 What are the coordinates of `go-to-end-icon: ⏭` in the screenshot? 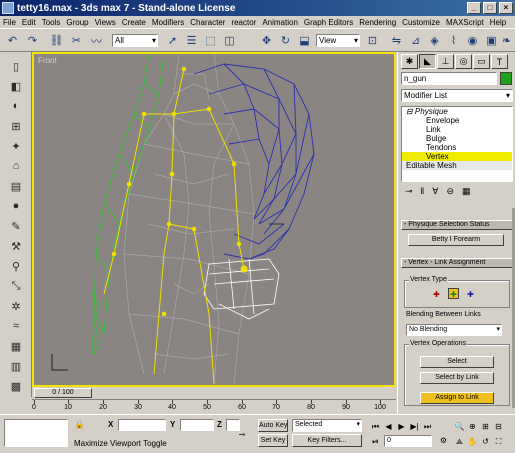 It's located at (427, 426).